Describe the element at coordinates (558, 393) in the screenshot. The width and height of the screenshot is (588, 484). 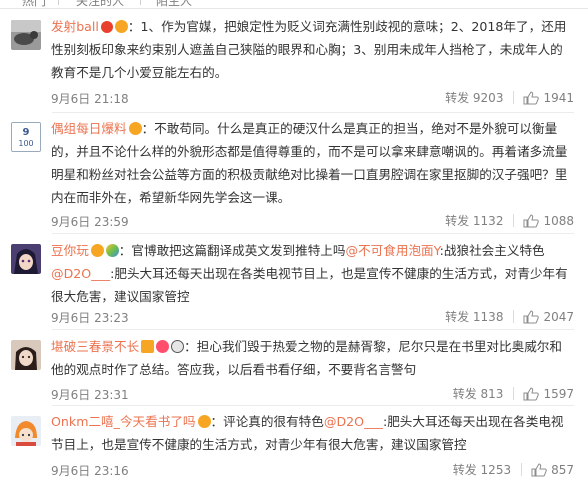
I see `like-count: 1597` at that location.